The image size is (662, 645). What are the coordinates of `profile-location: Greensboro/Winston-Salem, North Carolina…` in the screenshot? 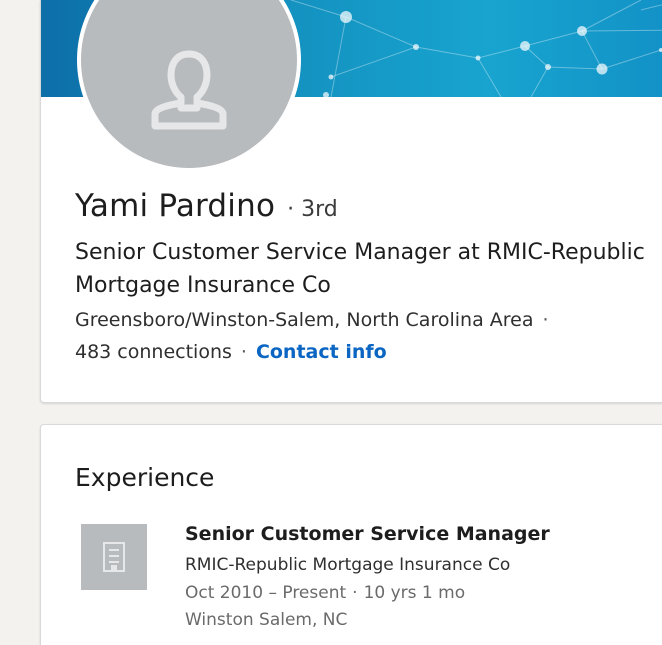 It's located at (304, 320).